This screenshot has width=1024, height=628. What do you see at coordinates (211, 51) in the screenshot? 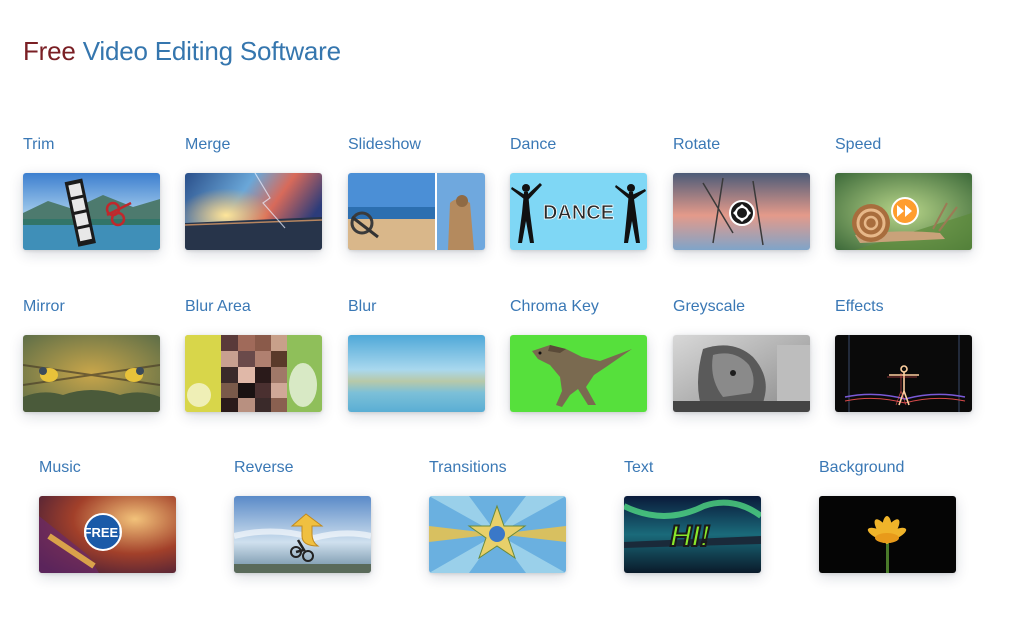
I see `title-rest: Video Editing Software` at bounding box center [211, 51].